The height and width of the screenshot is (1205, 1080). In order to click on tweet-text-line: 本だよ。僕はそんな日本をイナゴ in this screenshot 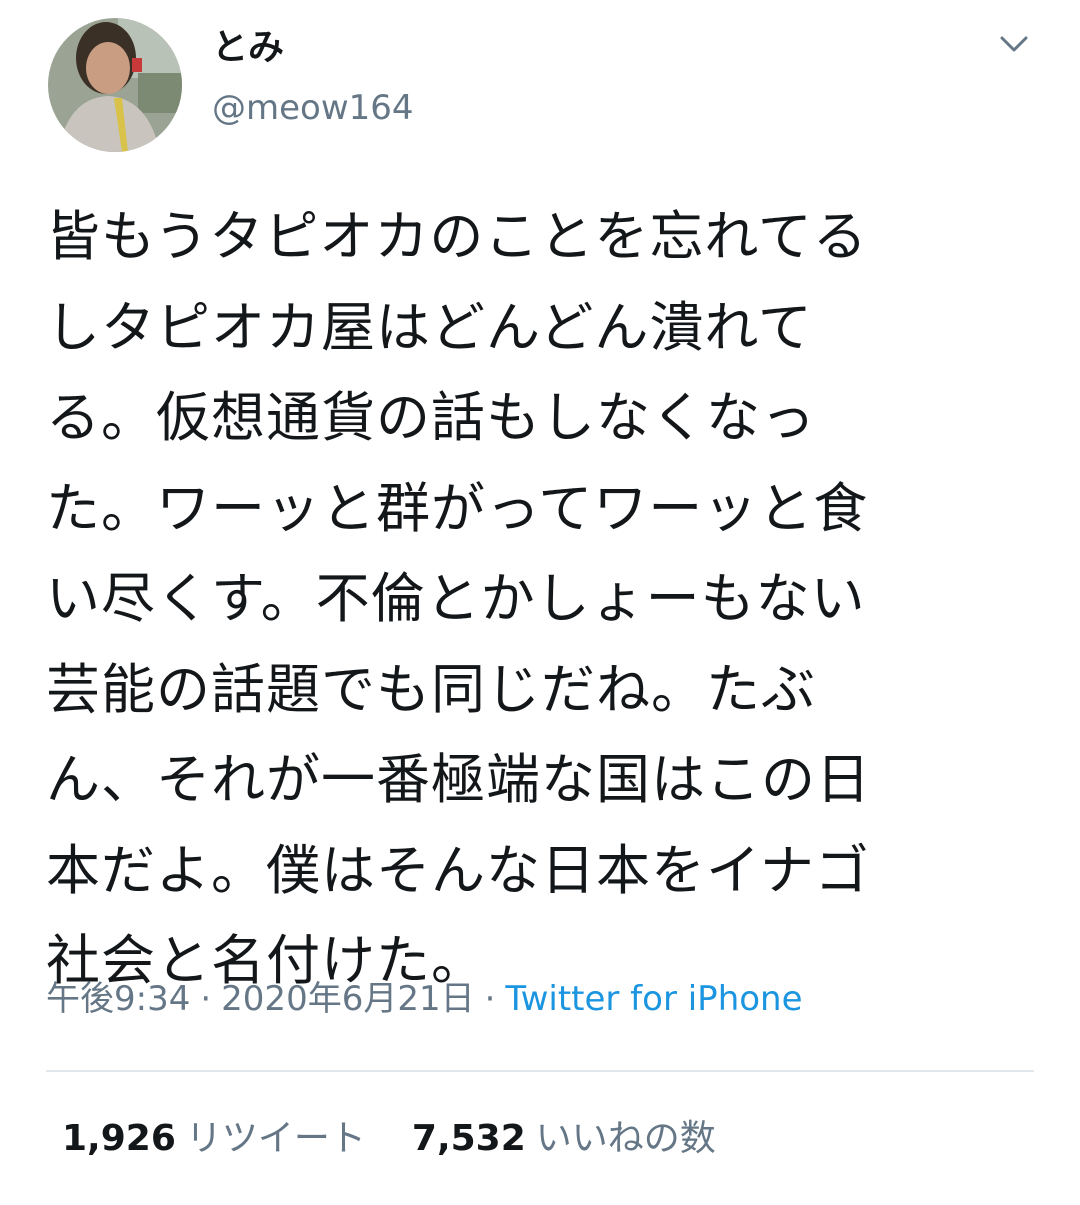, I will do `click(458, 870)`.